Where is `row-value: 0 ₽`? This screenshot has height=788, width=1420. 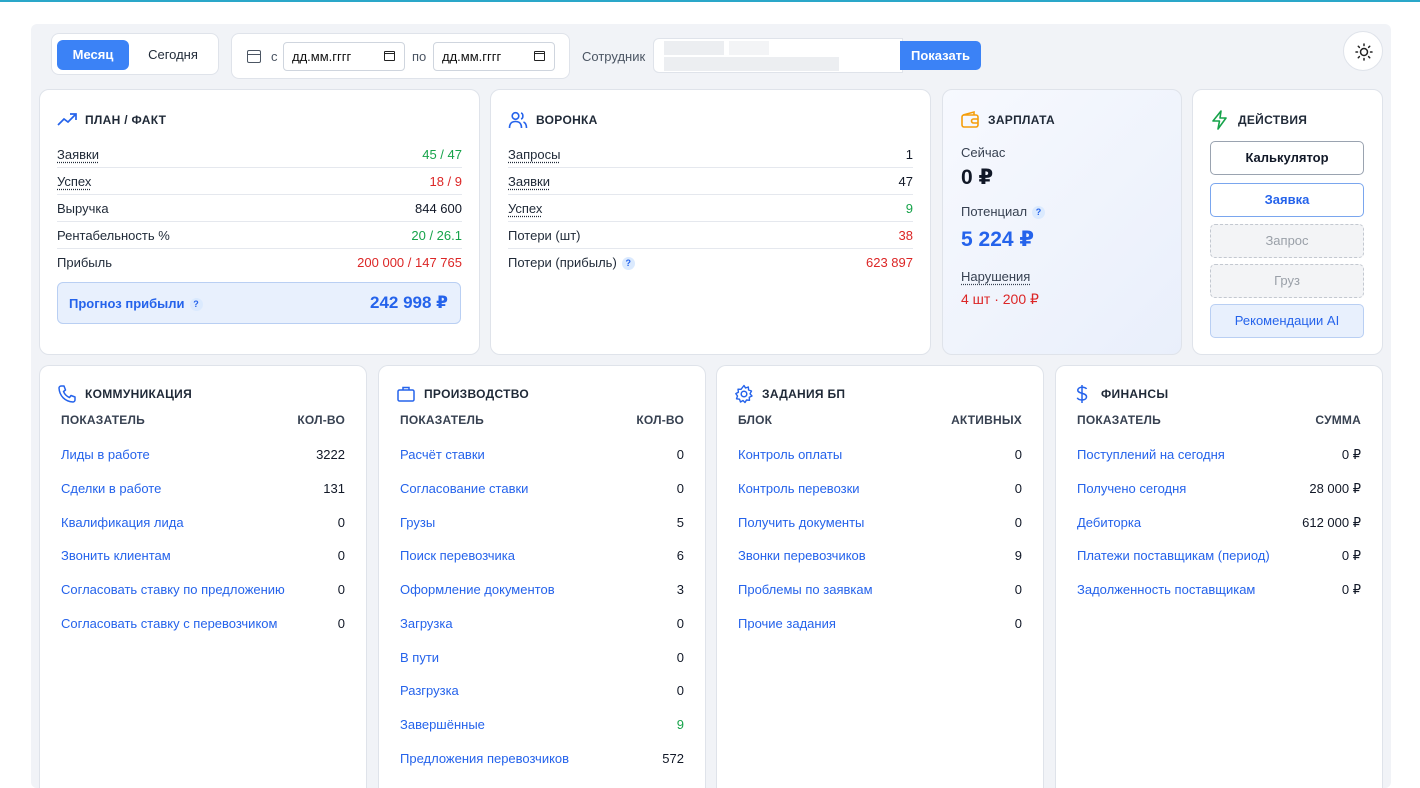
row-value: 0 ₽ is located at coordinates (1351, 555).